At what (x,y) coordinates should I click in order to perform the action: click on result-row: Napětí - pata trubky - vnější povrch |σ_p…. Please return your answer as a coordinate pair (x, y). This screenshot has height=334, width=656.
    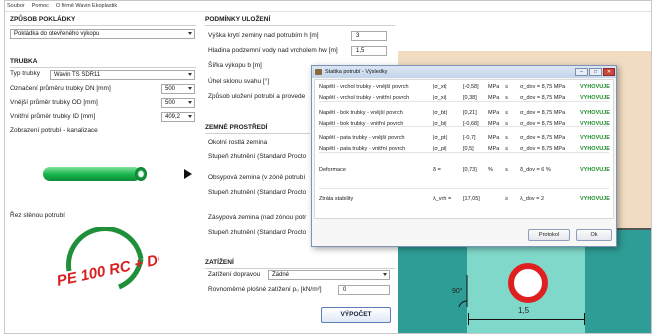
    Looking at the image, I should click on (464, 139).